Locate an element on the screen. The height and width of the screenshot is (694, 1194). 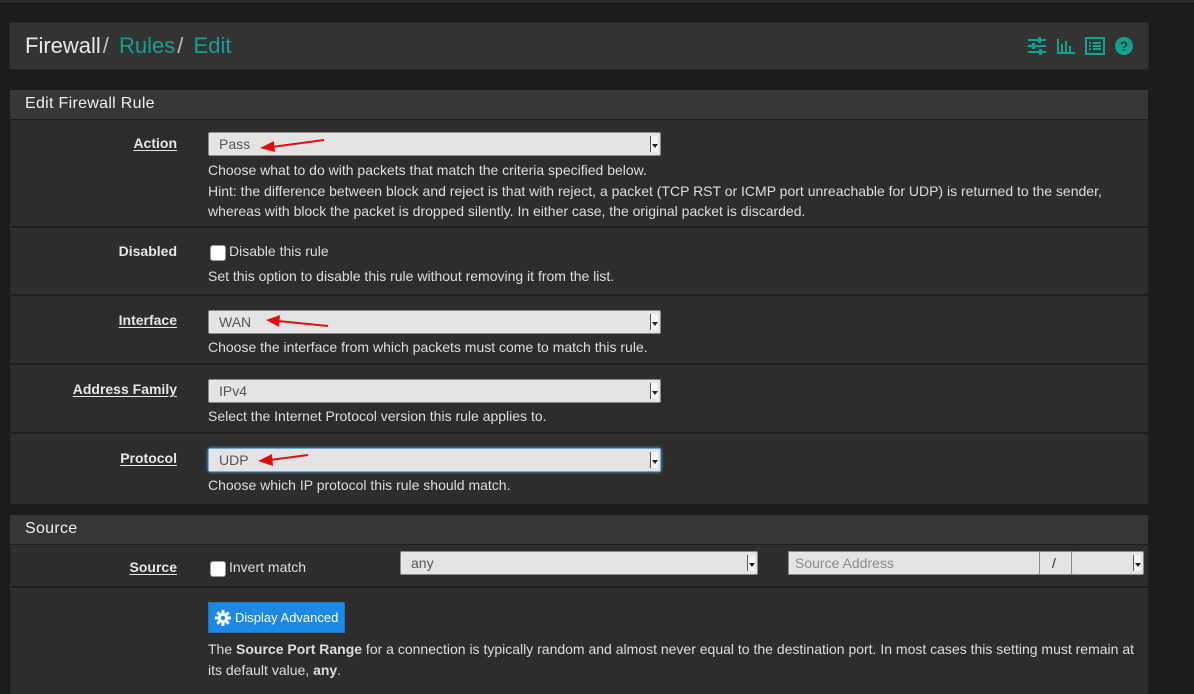
disabled-label: Disabled is located at coordinates (147, 251).